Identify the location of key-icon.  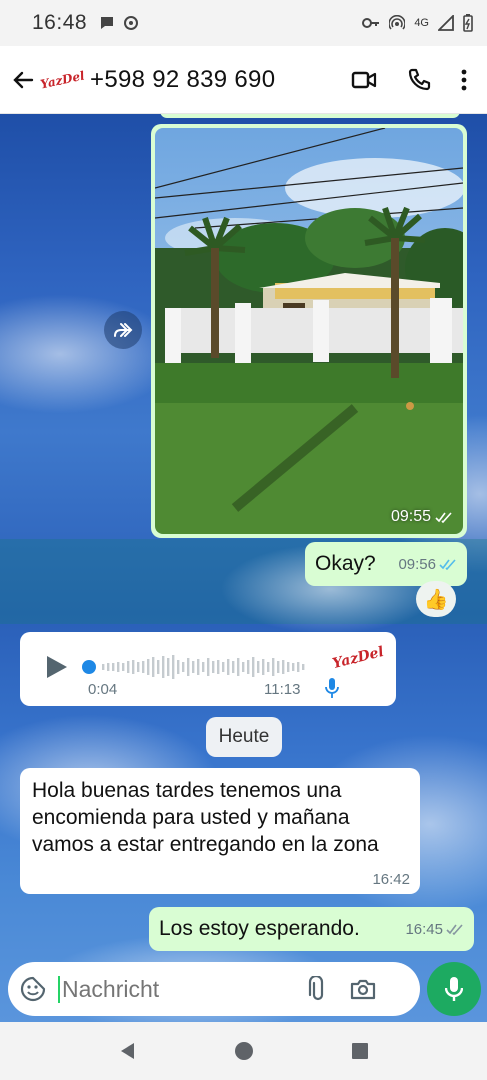
(371, 23).